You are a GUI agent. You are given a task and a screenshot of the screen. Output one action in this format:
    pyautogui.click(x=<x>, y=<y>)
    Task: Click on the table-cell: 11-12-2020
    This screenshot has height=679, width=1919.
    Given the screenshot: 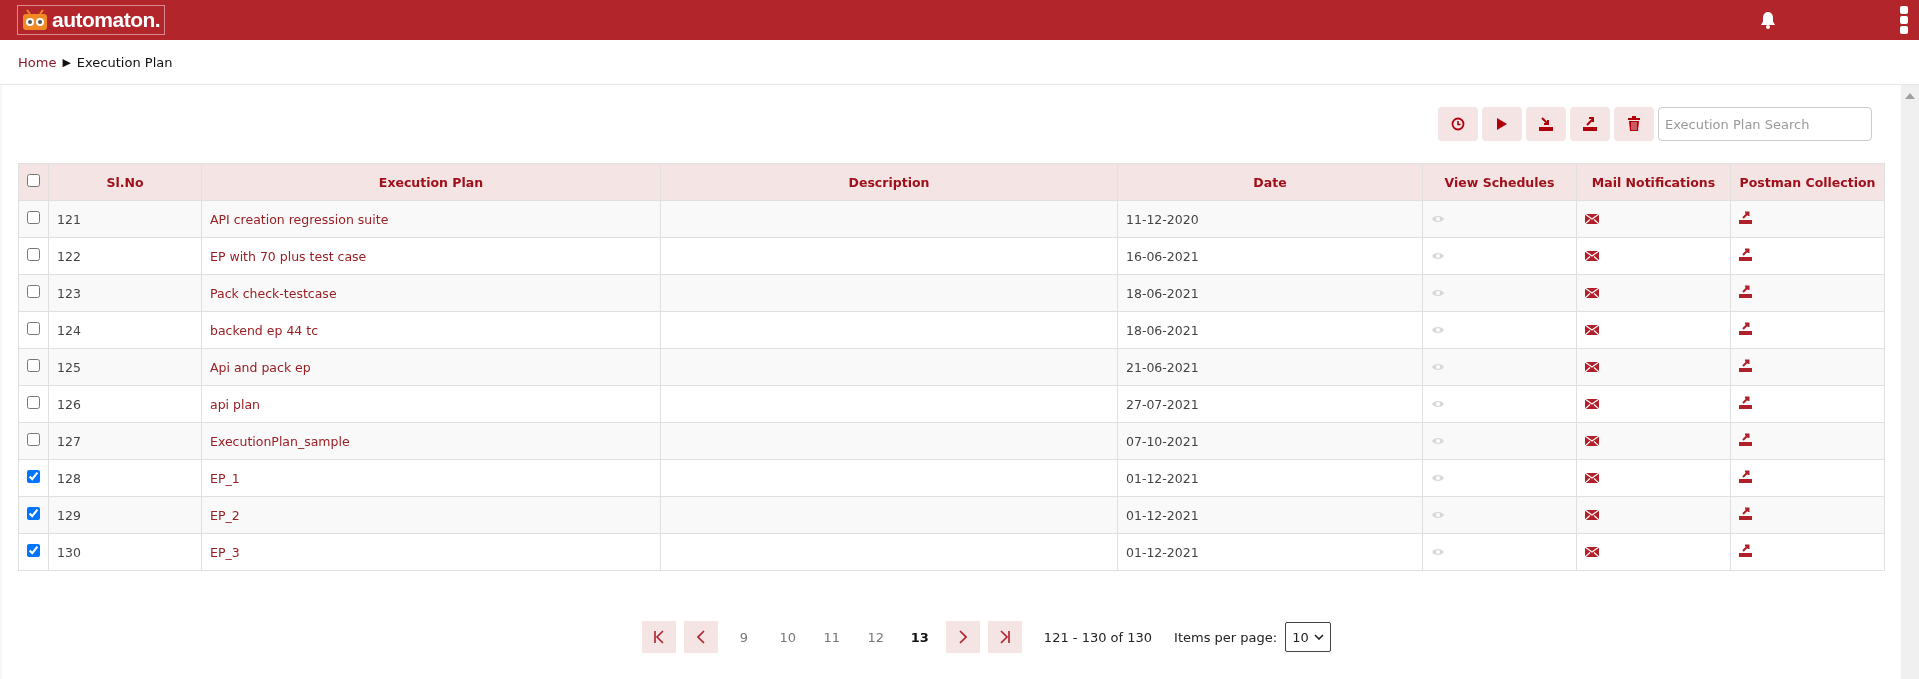 What is the action you would take?
    pyautogui.click(x=1270, y=219)
    